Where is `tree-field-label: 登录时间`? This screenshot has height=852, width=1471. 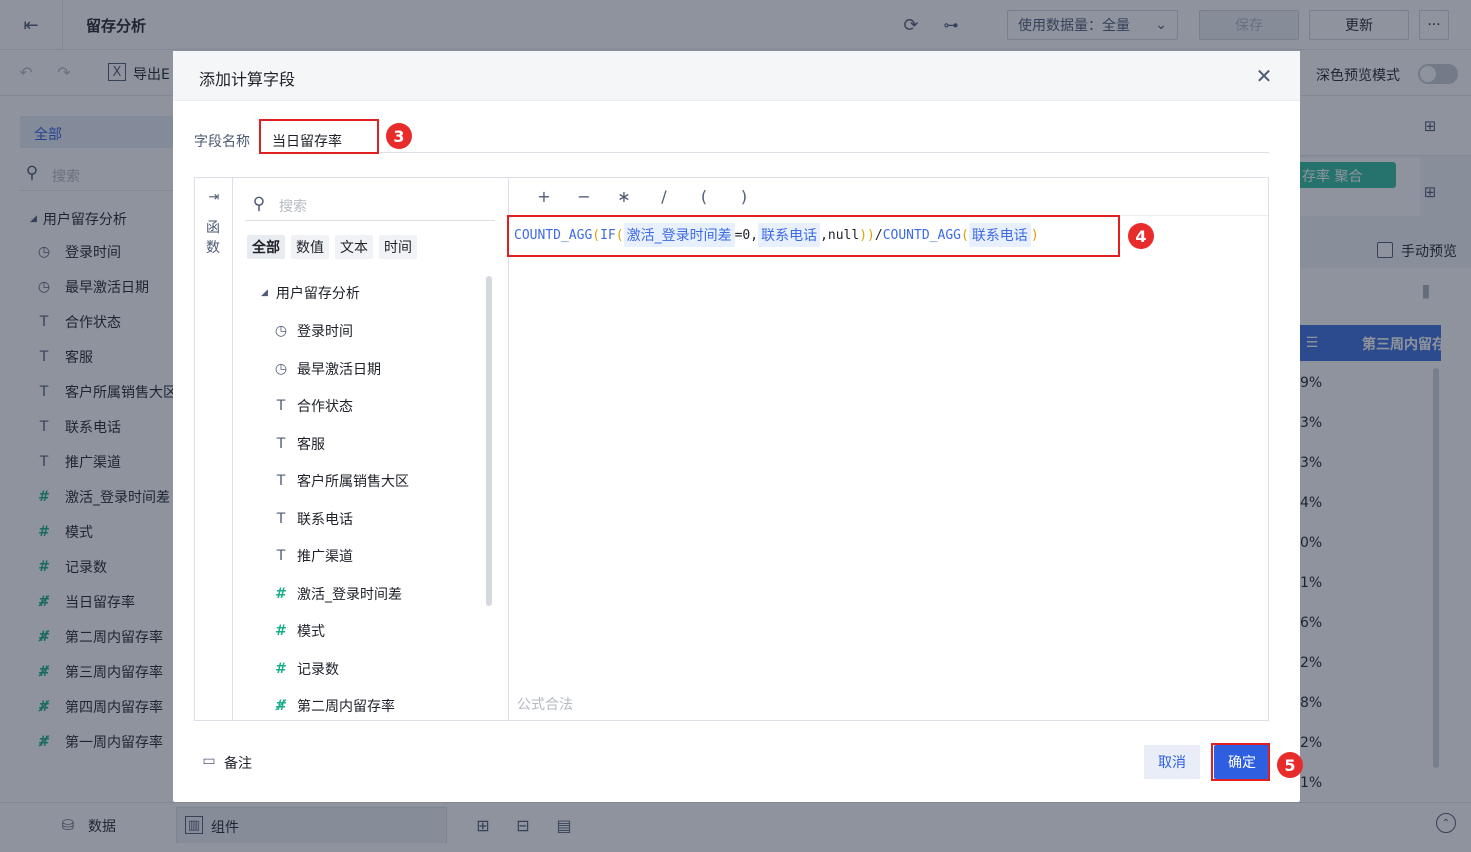 tree-field-label: 登录时间 is located at coordinates (325, 332).